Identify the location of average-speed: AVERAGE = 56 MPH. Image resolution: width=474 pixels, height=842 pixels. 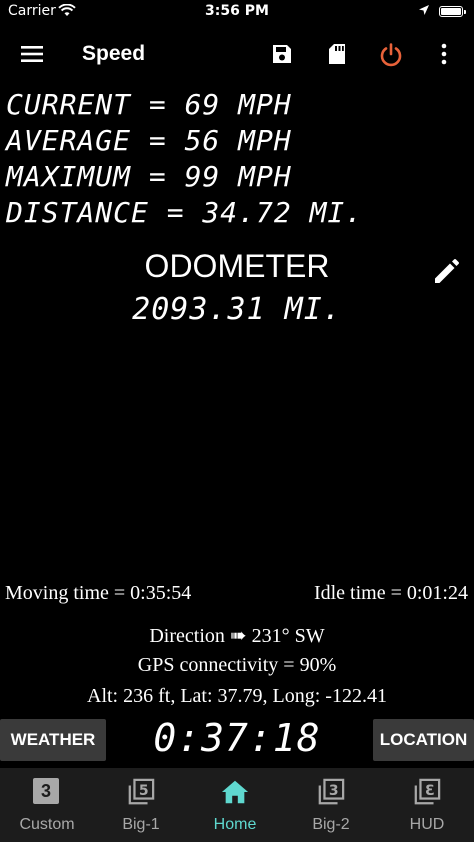
(149, 140).